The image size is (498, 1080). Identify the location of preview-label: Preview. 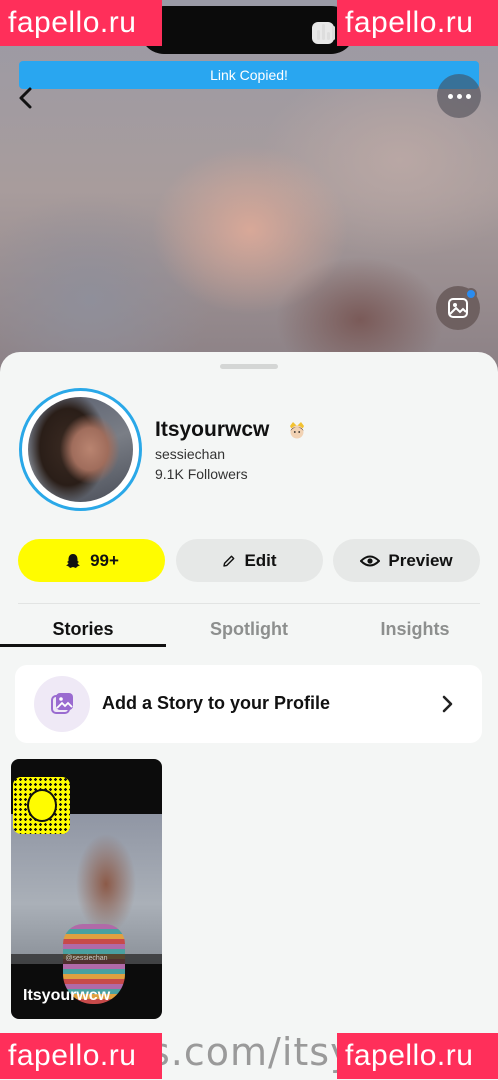
(420, 560).